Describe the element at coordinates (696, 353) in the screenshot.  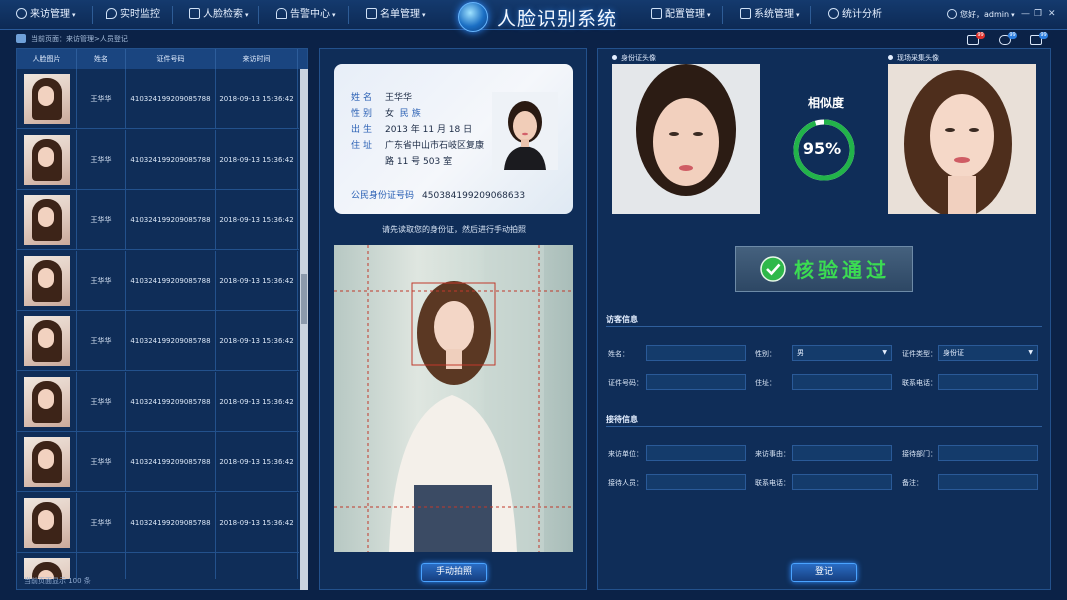
I see `name-field` at that location.